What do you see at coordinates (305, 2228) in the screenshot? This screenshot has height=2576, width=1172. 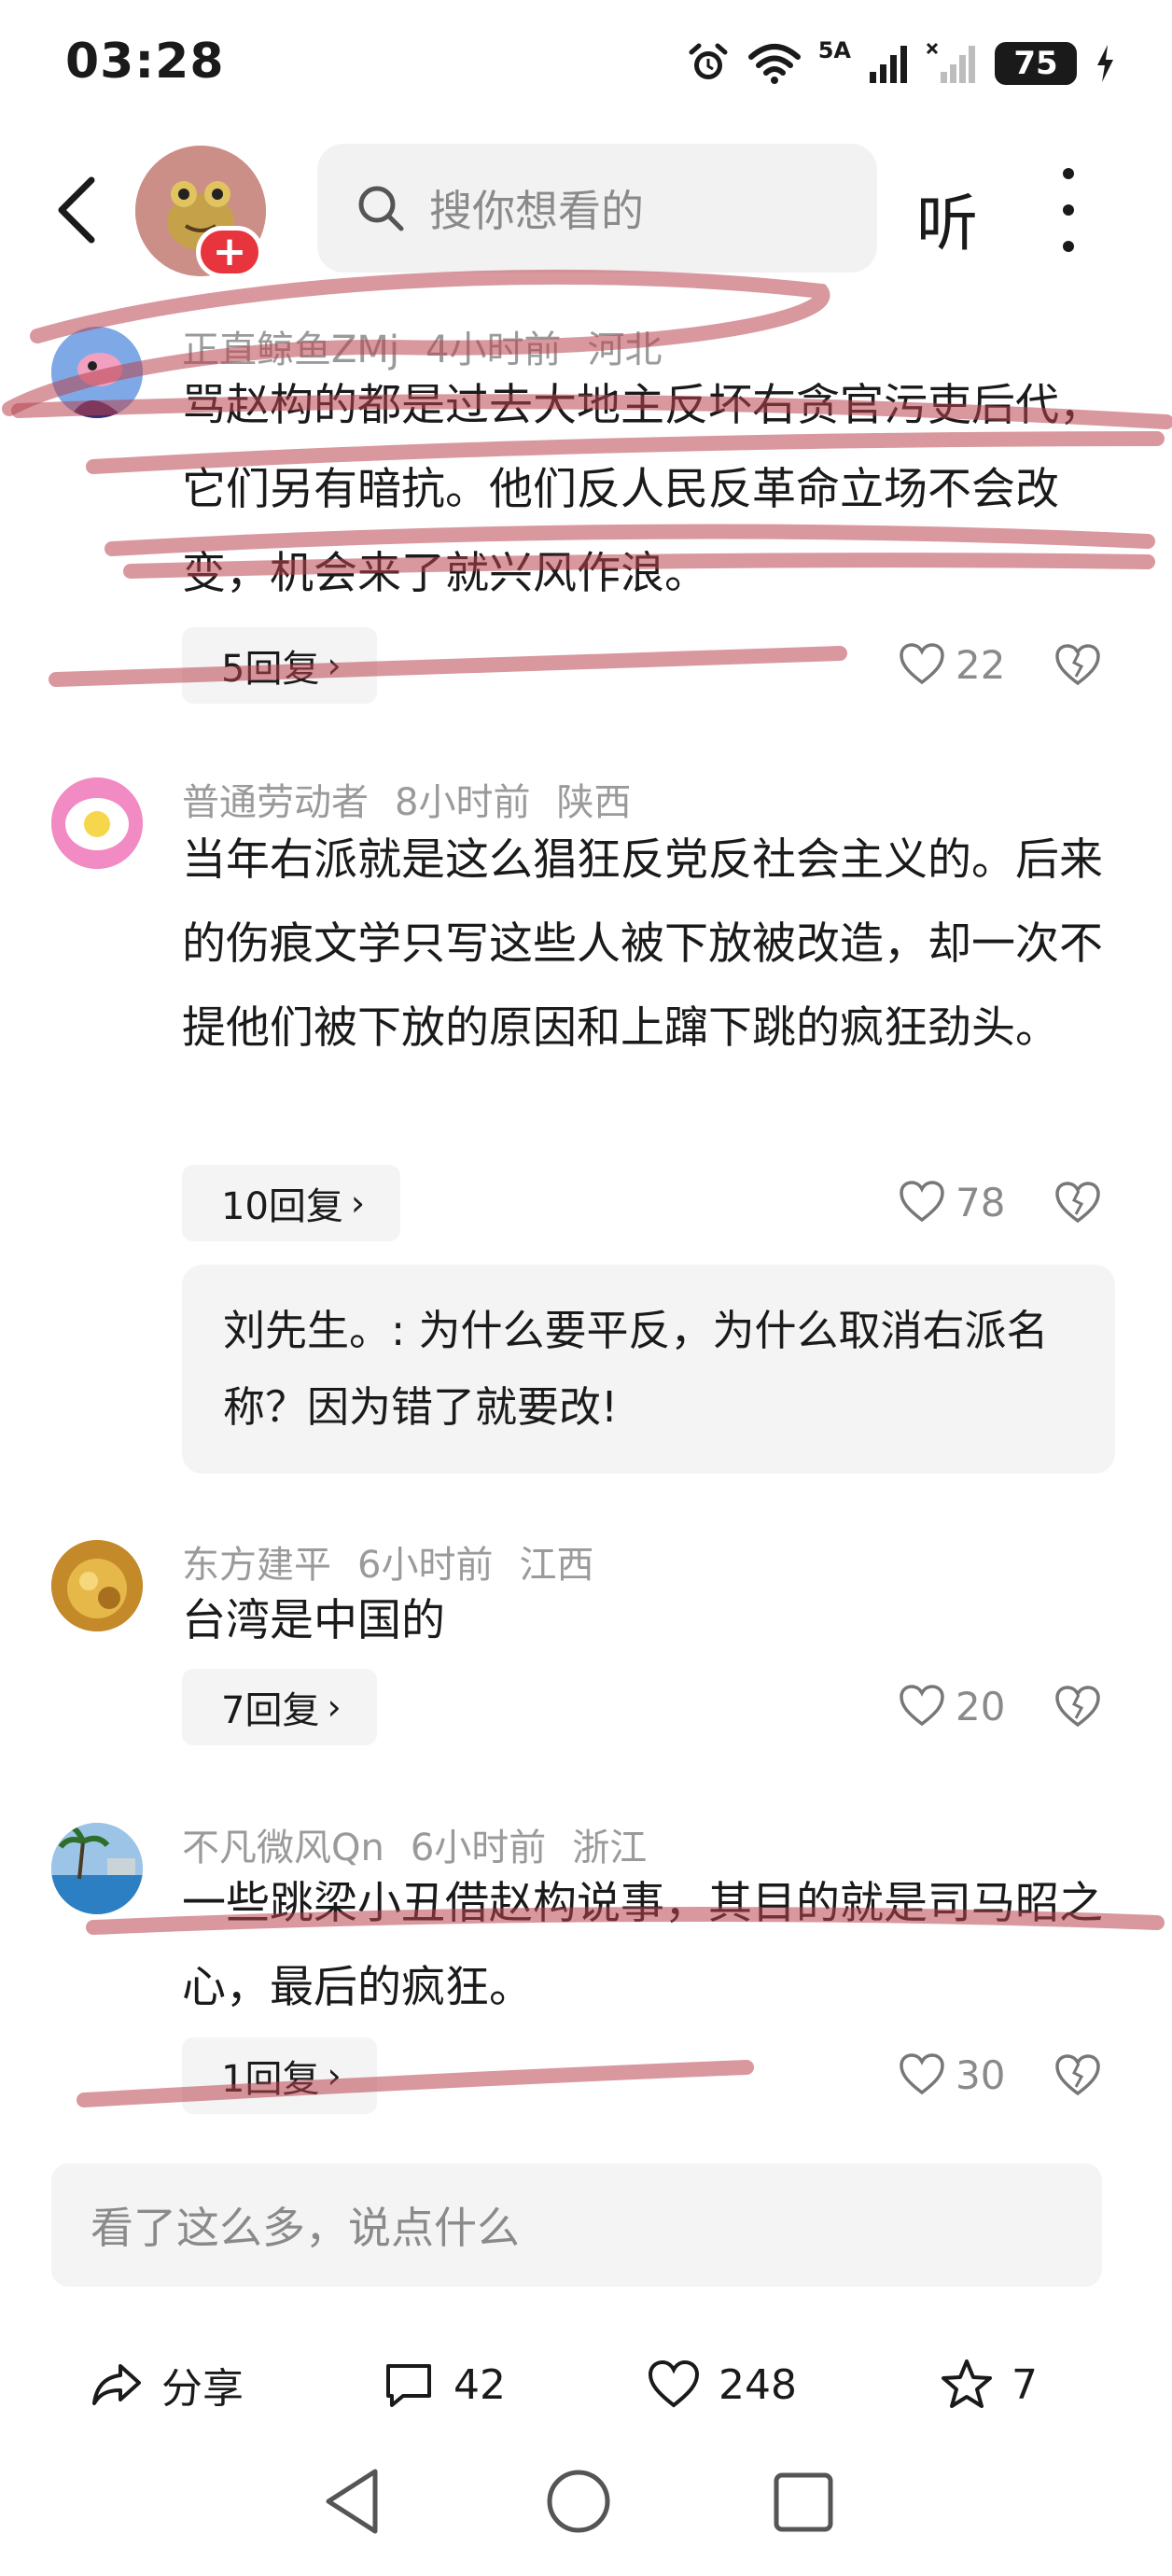 I see `comment-input-placeholder: 看了这么多，说点什么` at bounding box center [305, 2228].